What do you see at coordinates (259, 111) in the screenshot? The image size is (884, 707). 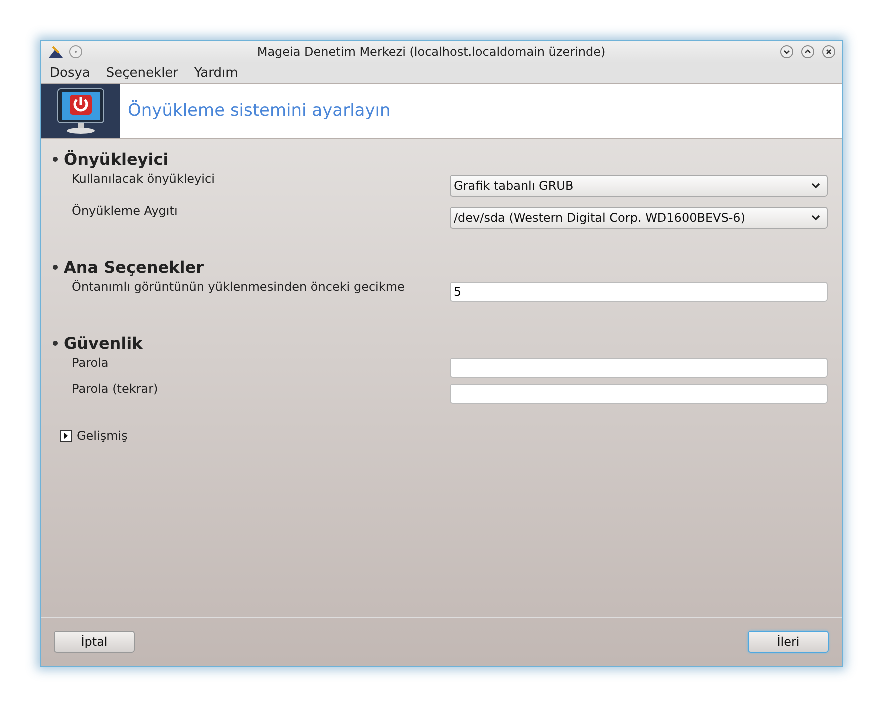 I see `page-heading: Önyükleme sistemini ayarlayın` at bounding box center [259, 111].